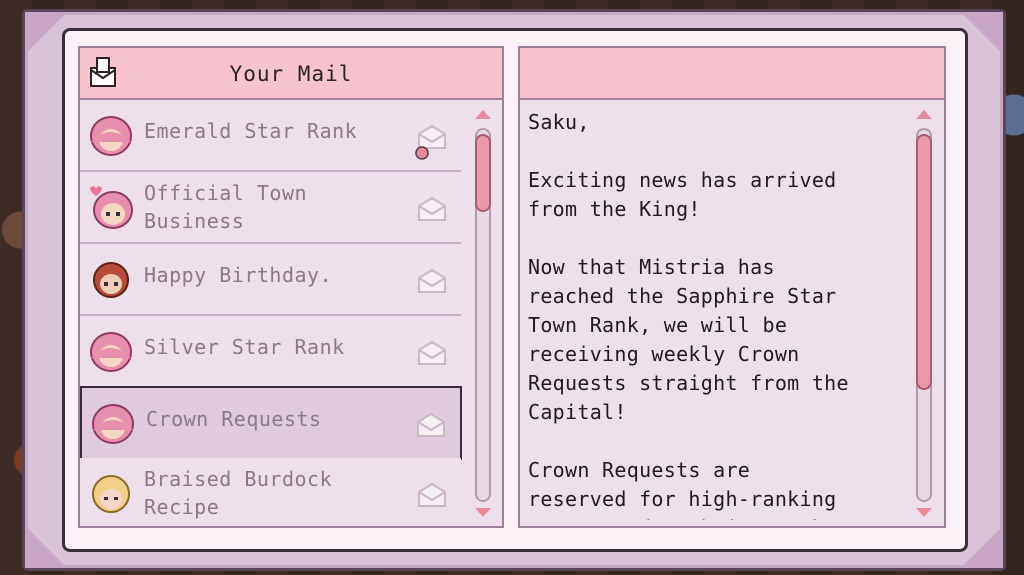 This screenshot has width=1024, height=575. Describe the element at coordinates (111, 494) in the screenshot. I see `blonde-chef-avatar-icon` at that location.